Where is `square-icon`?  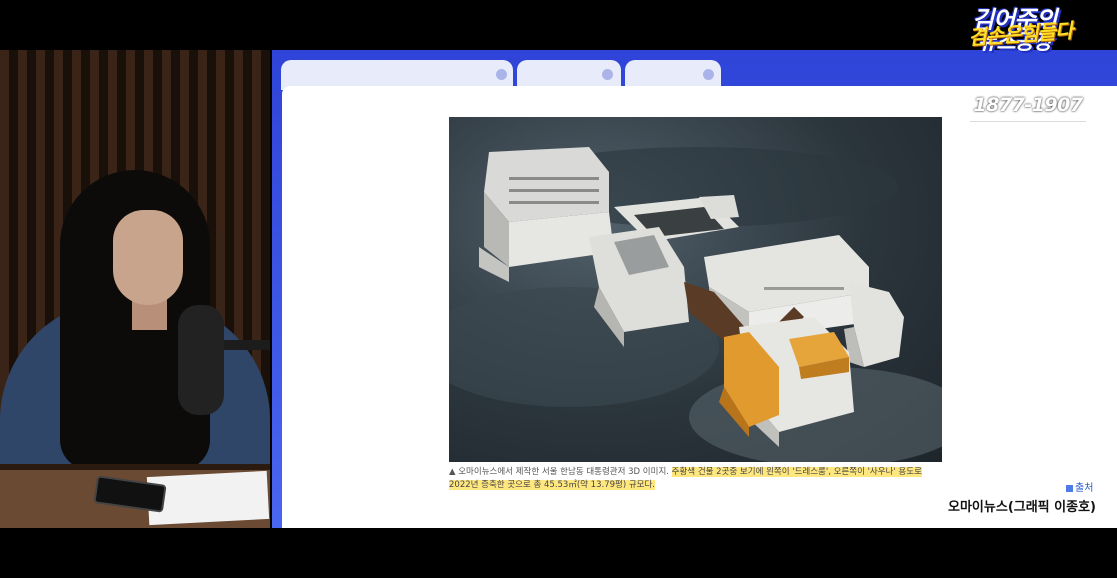
square-icon is located at coordinates (1069, 488).